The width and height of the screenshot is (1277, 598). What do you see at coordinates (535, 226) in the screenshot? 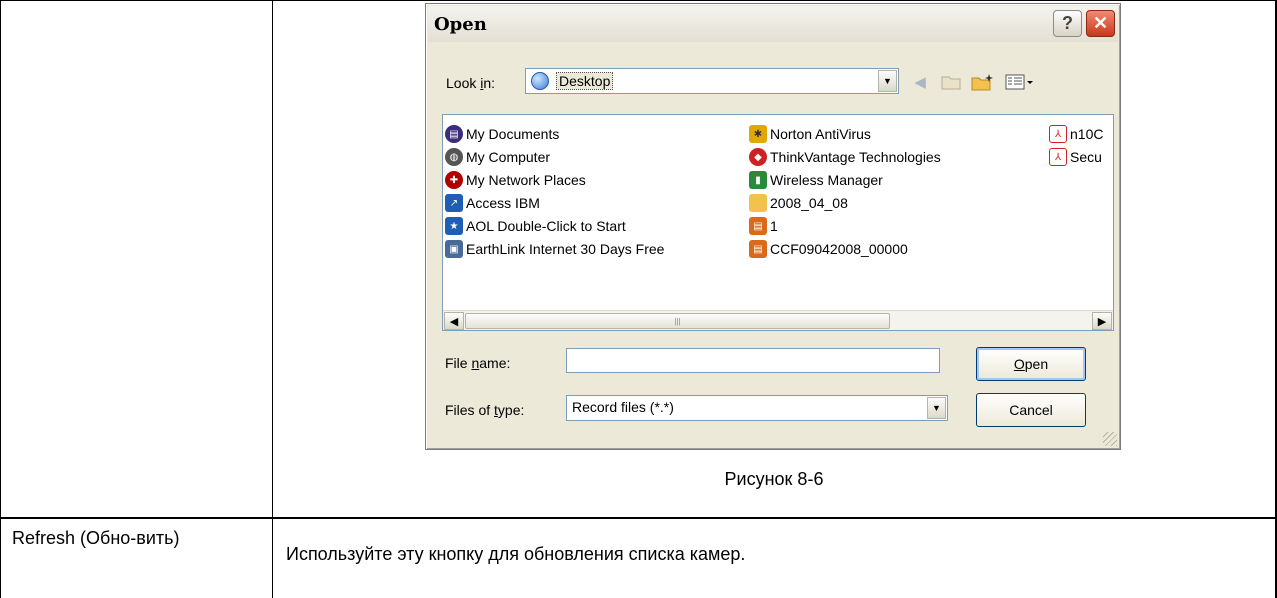
I see `list-item: ★ AOL Double-Click to Start` at bounding box center [535, 226].